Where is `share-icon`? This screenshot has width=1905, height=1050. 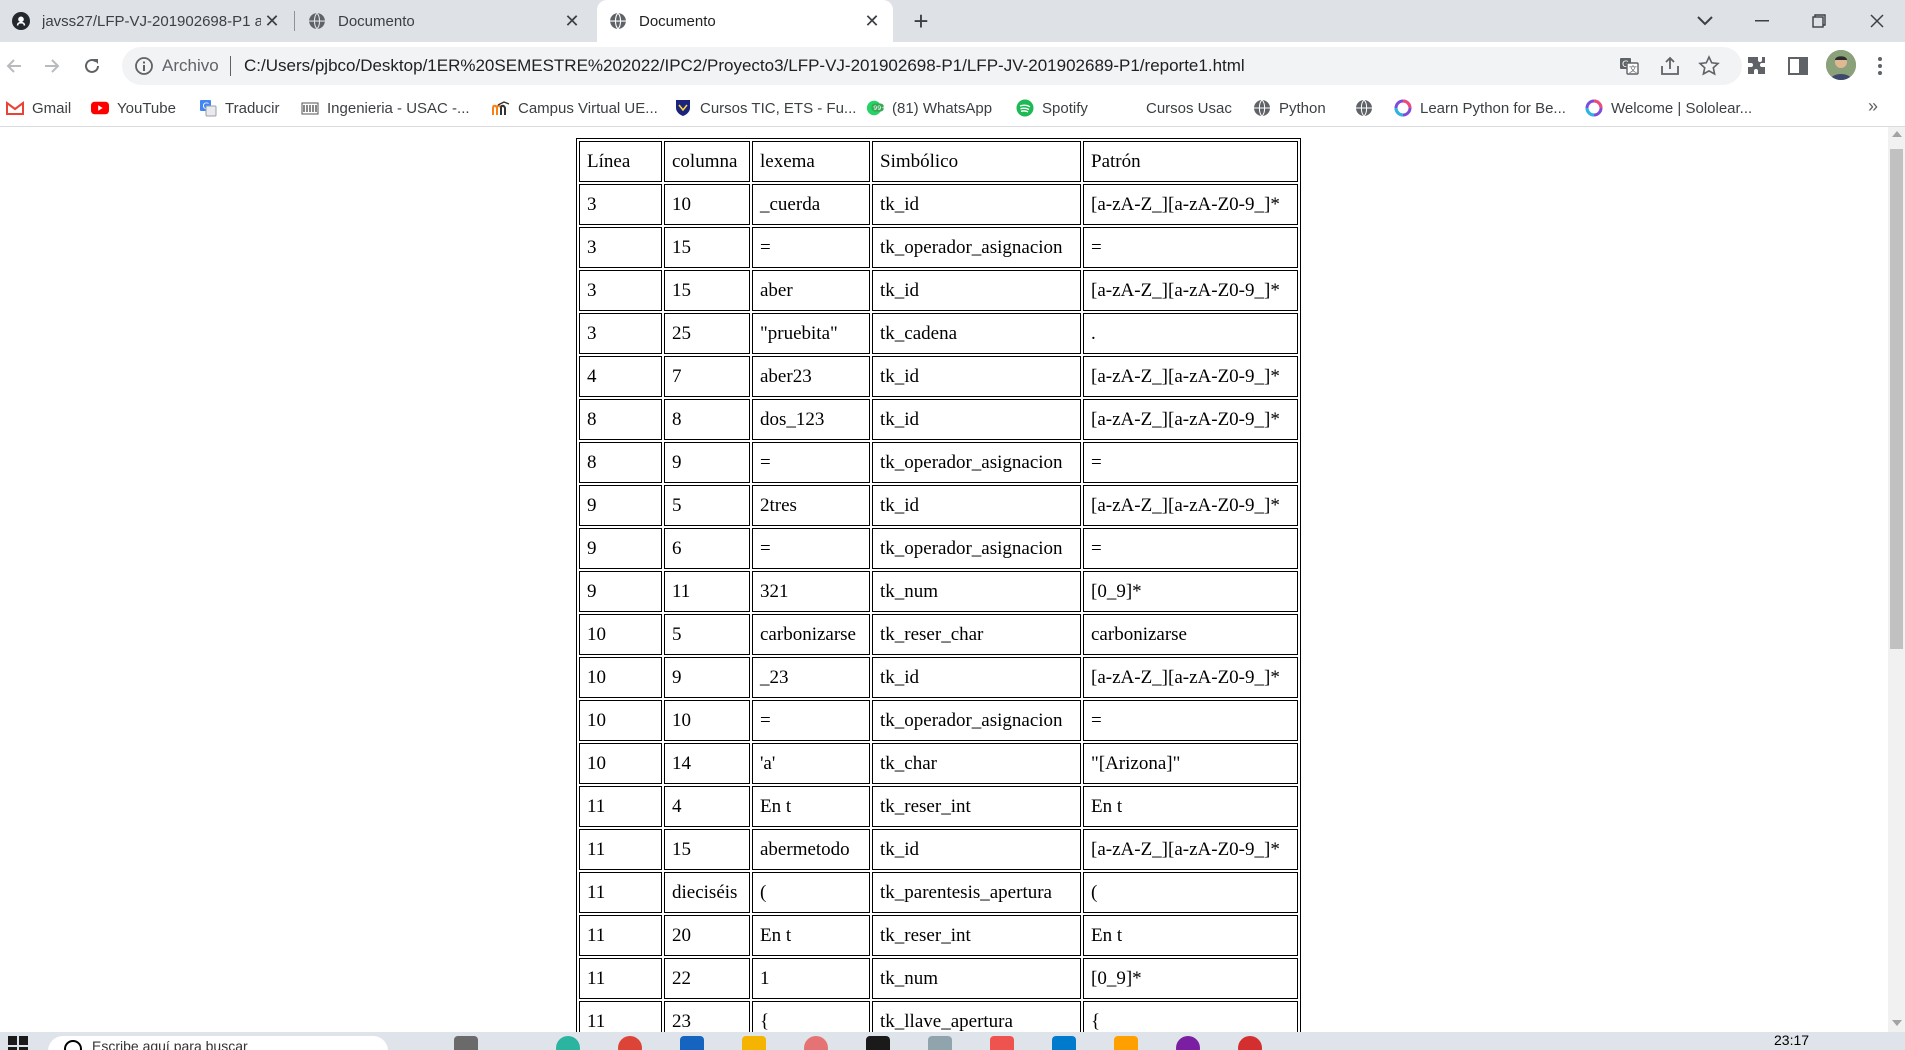 share-icon is located at coordinates (1670, 66).